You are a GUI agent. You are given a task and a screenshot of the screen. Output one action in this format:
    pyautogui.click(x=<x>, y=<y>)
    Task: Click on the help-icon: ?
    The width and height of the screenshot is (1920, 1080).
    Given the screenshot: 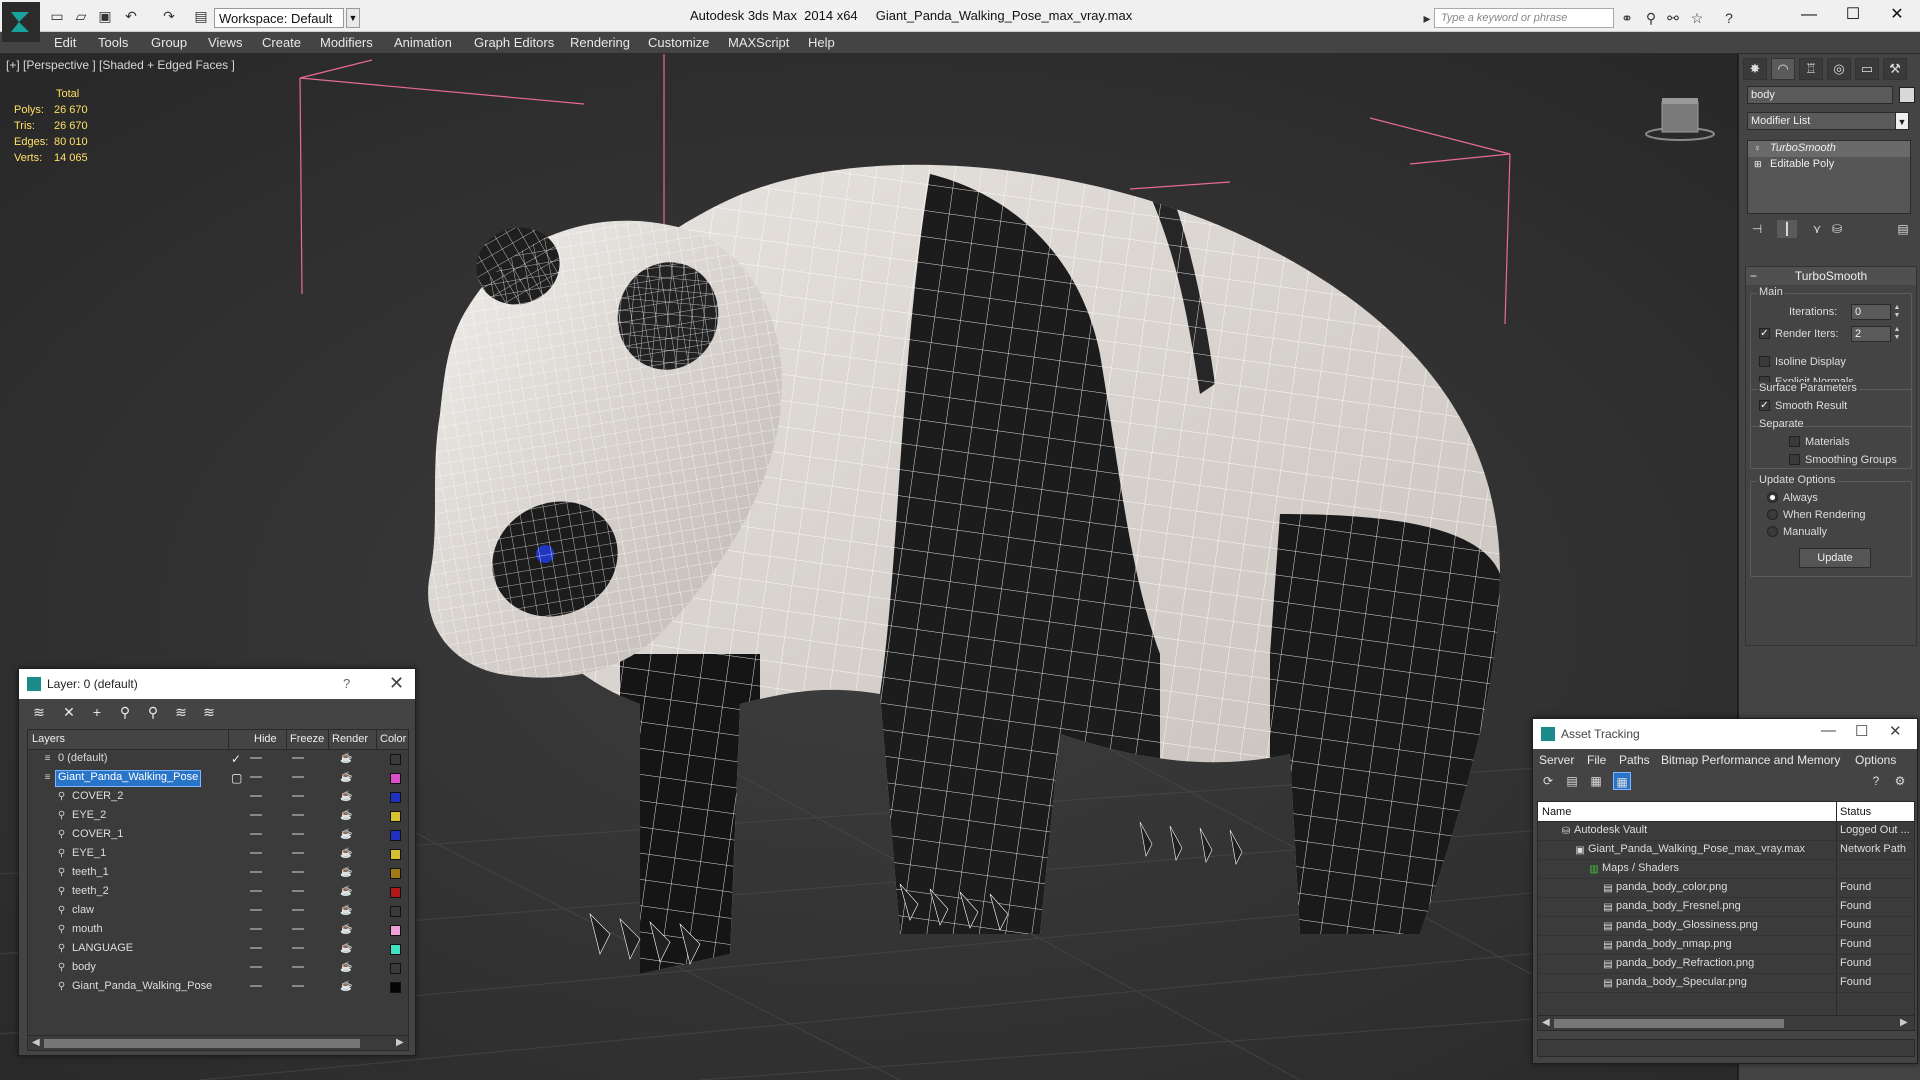 What is the action you would take?
    pyautogui.click(x=1729, y=18)
    